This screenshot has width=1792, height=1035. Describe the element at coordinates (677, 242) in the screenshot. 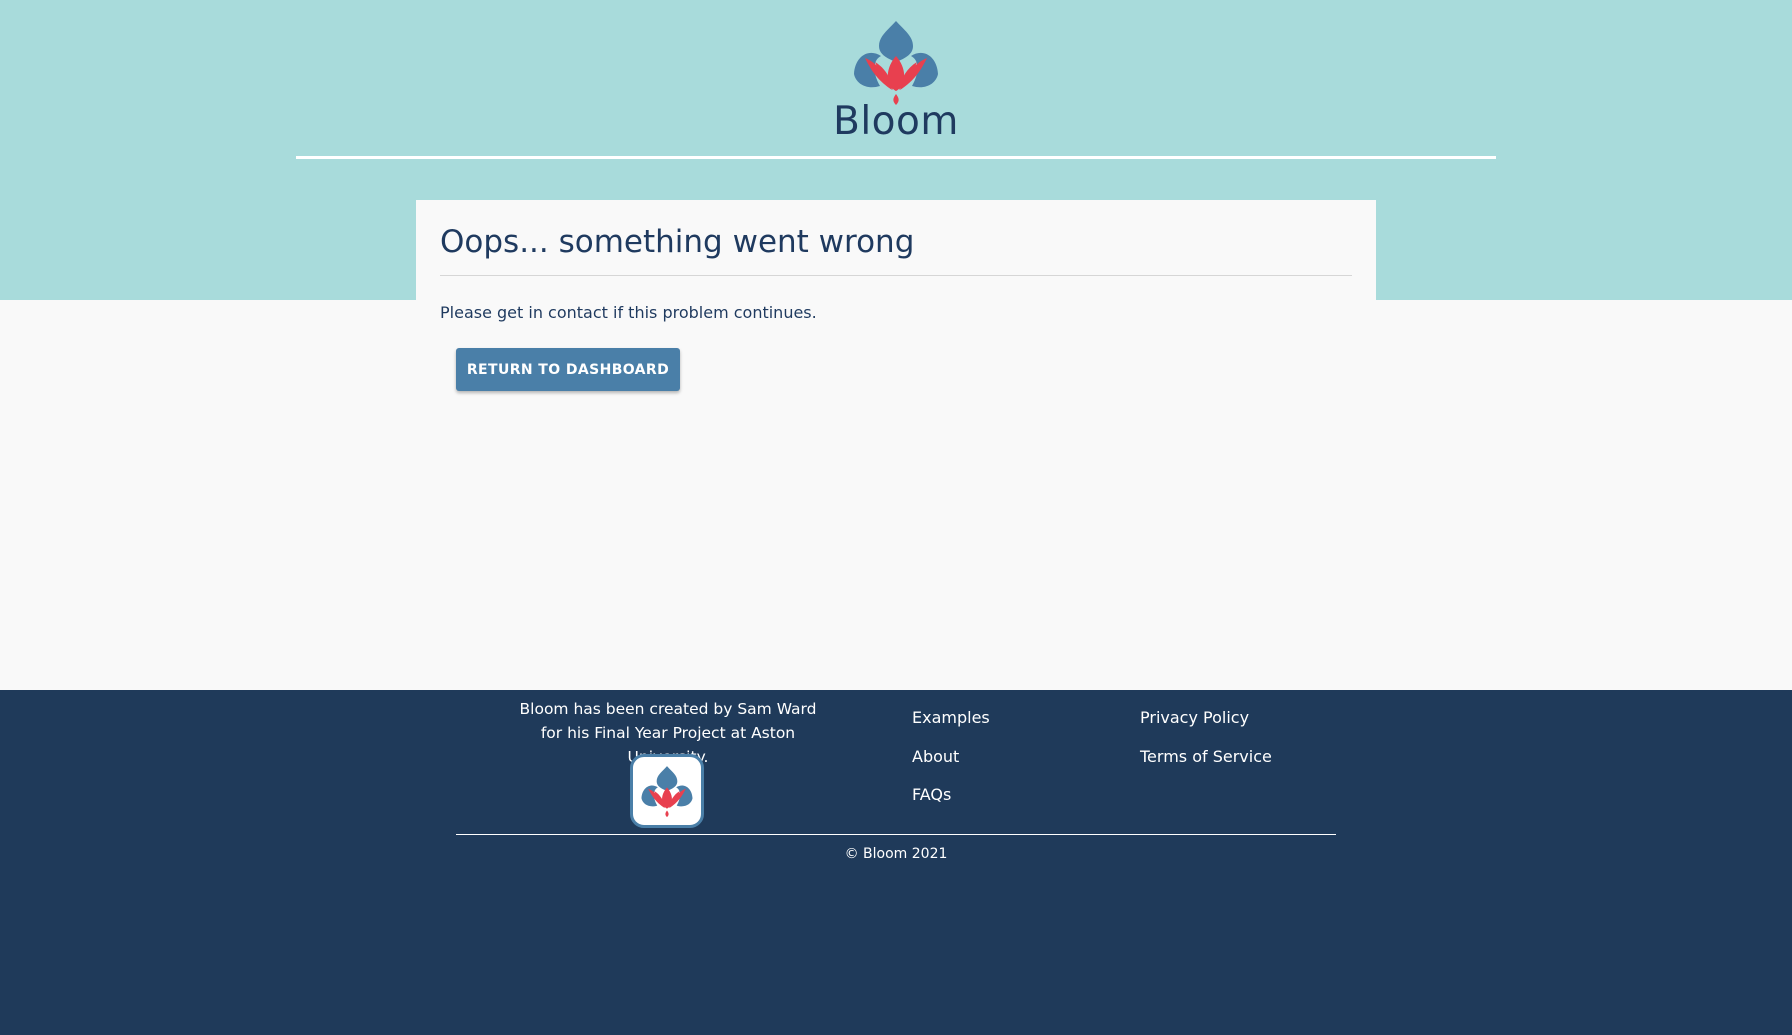

I see `error-title: Oops... something went wrong` at that location.